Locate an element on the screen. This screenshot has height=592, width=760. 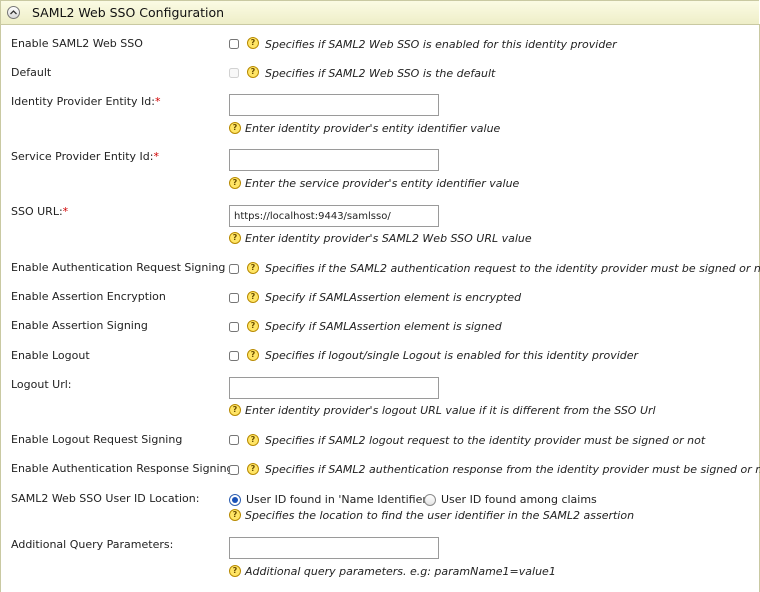
sso-url-input is located at coordinates (334, 216).